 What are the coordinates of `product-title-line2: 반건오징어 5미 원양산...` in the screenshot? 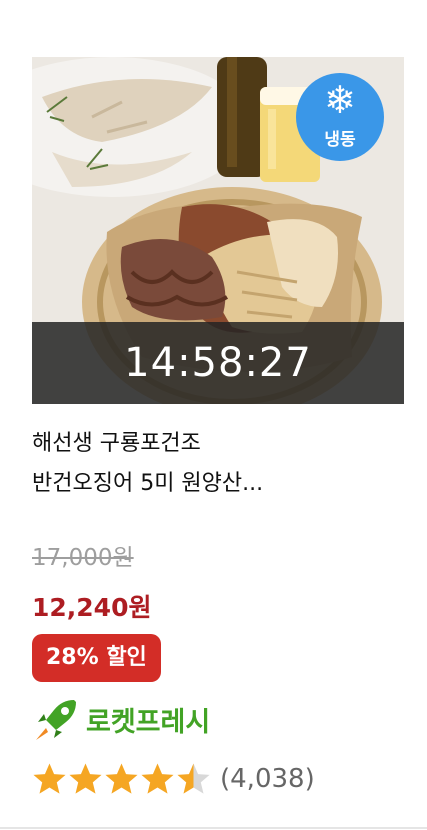 It's located at (218, 484).